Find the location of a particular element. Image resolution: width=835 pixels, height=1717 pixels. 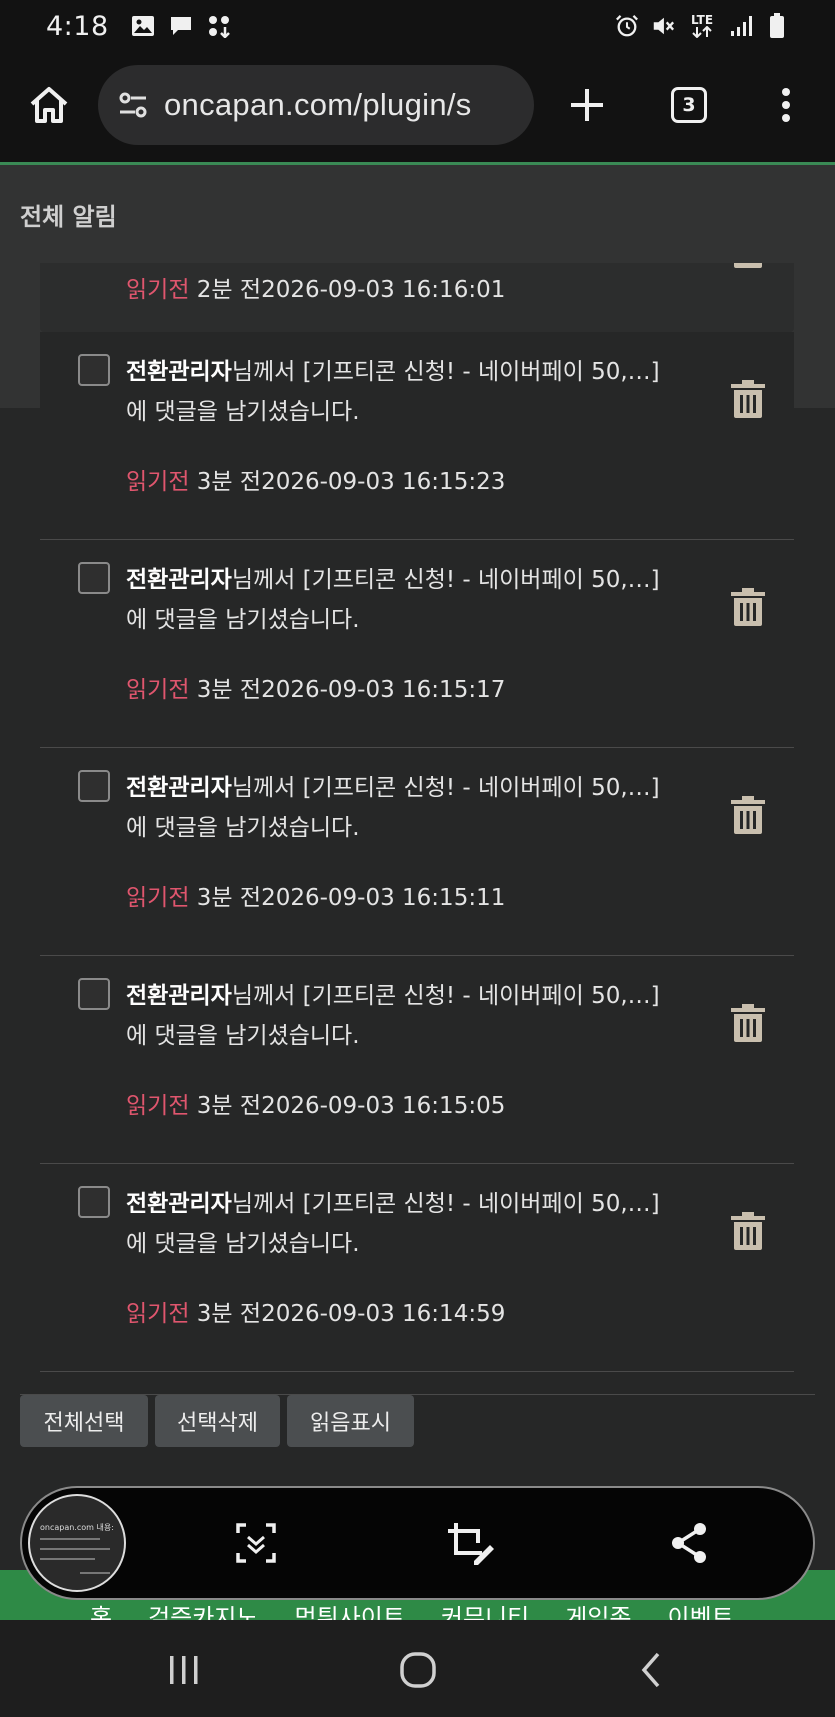

home-circle-icon is located at coordinates (418, 1670).